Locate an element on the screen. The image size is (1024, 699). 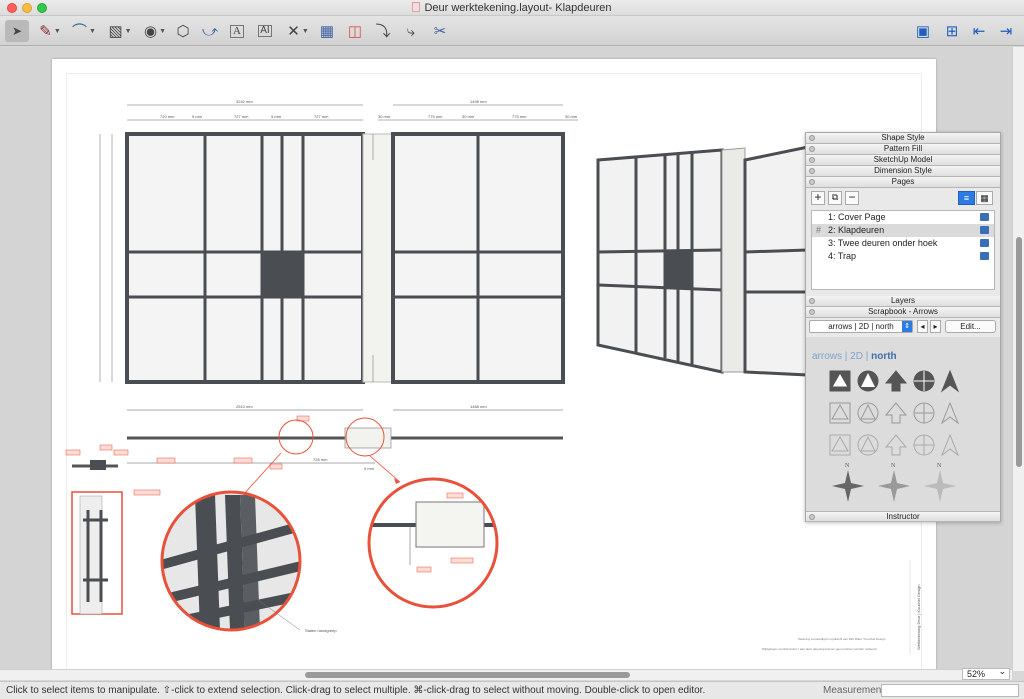
grid-view-toggle: ▦ is located at coordinates (984, 198).